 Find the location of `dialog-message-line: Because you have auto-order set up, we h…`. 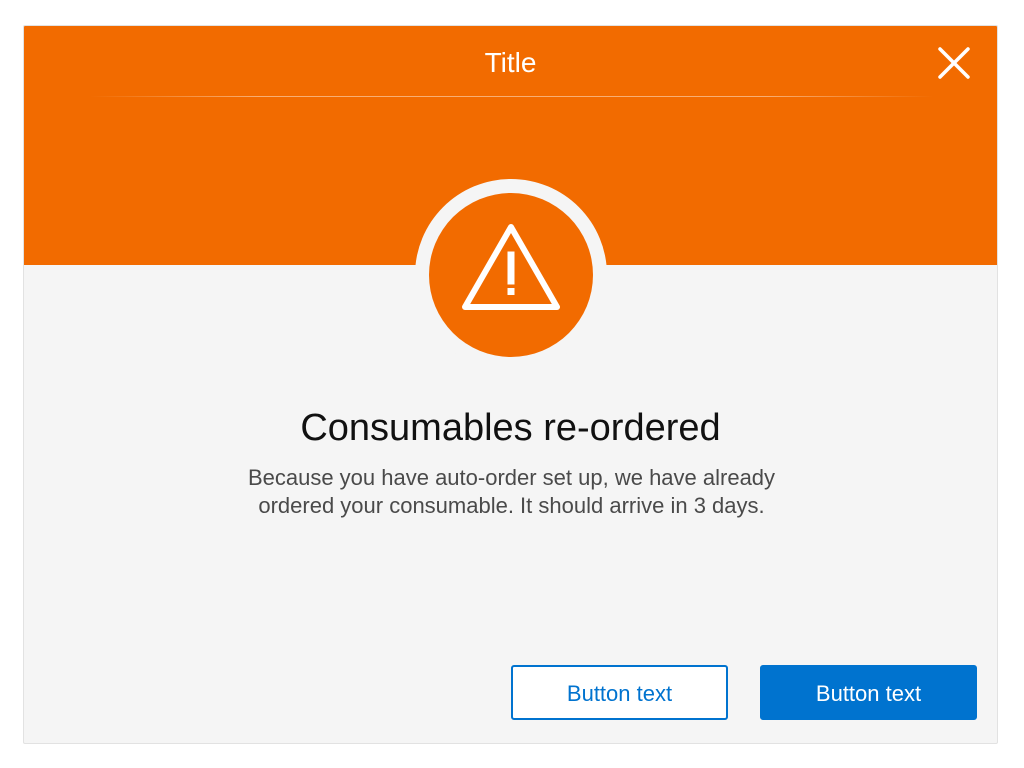

dialog-message-line: Because you have auto-order set up, we h… is located at coordinates (511, 477).